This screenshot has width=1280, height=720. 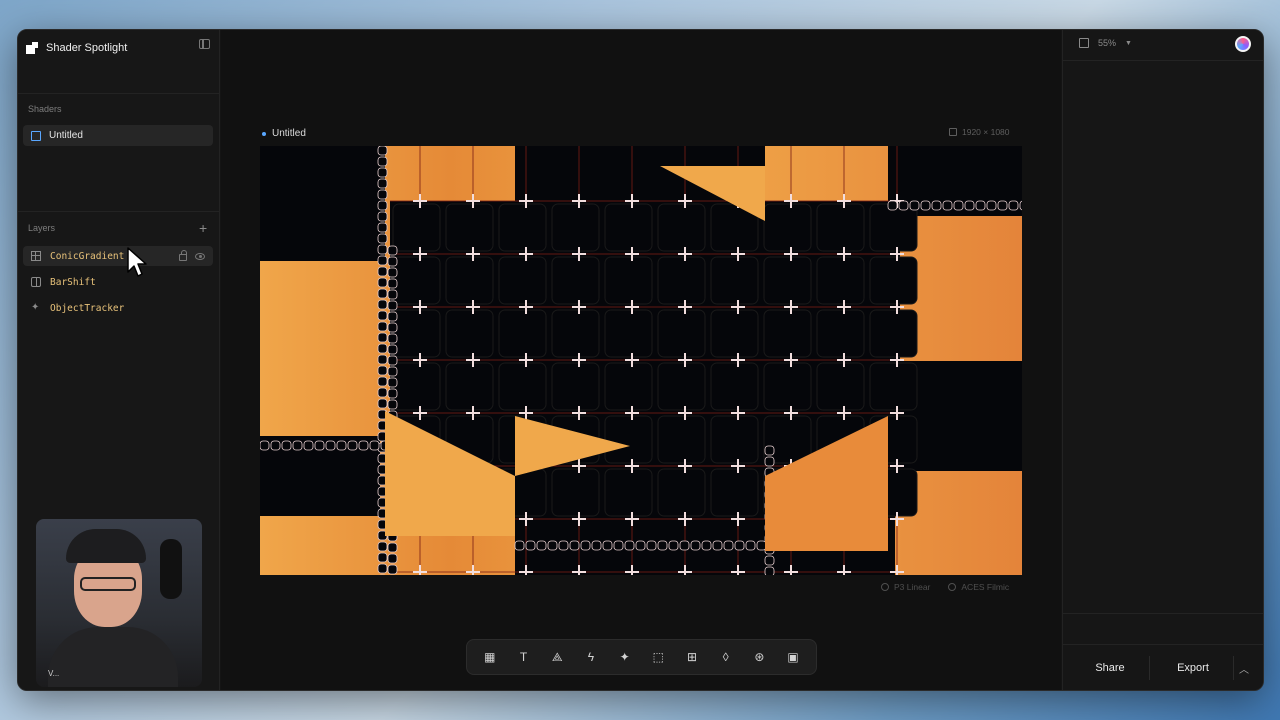 I want to click on lock-icon, so click(x=183, y=255).